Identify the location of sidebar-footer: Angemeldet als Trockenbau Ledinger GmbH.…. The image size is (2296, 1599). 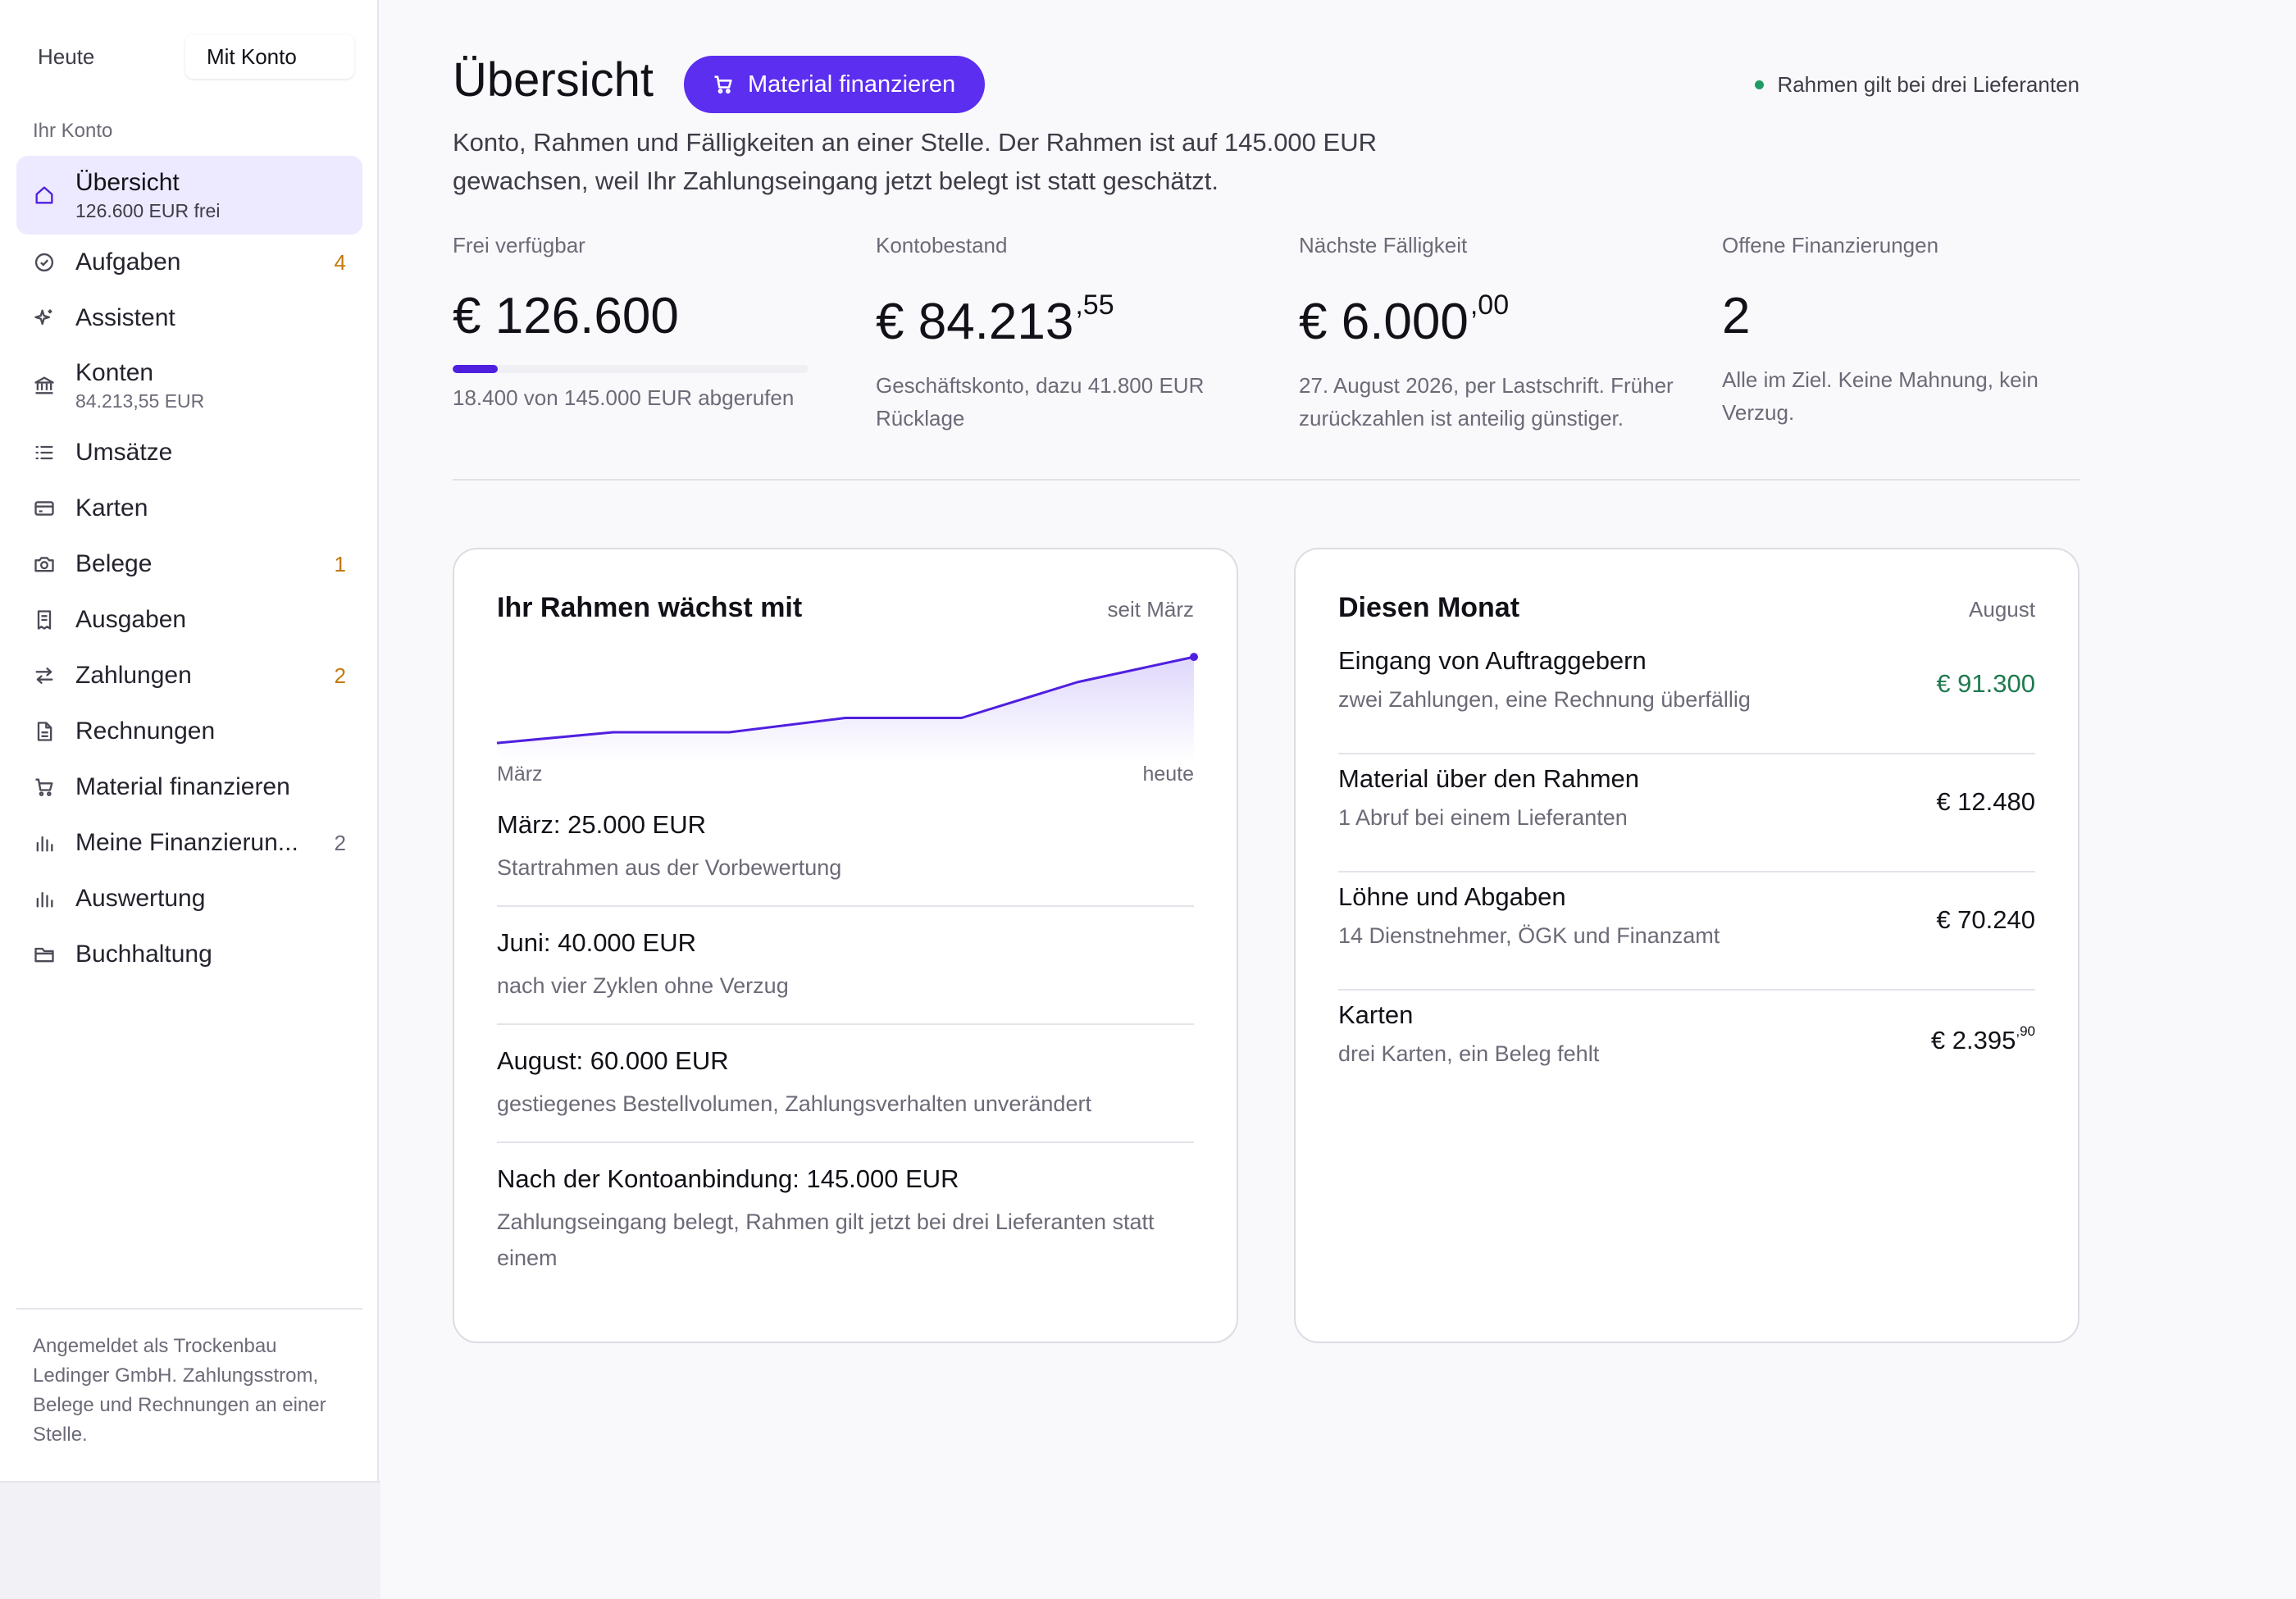
(179, 1390).